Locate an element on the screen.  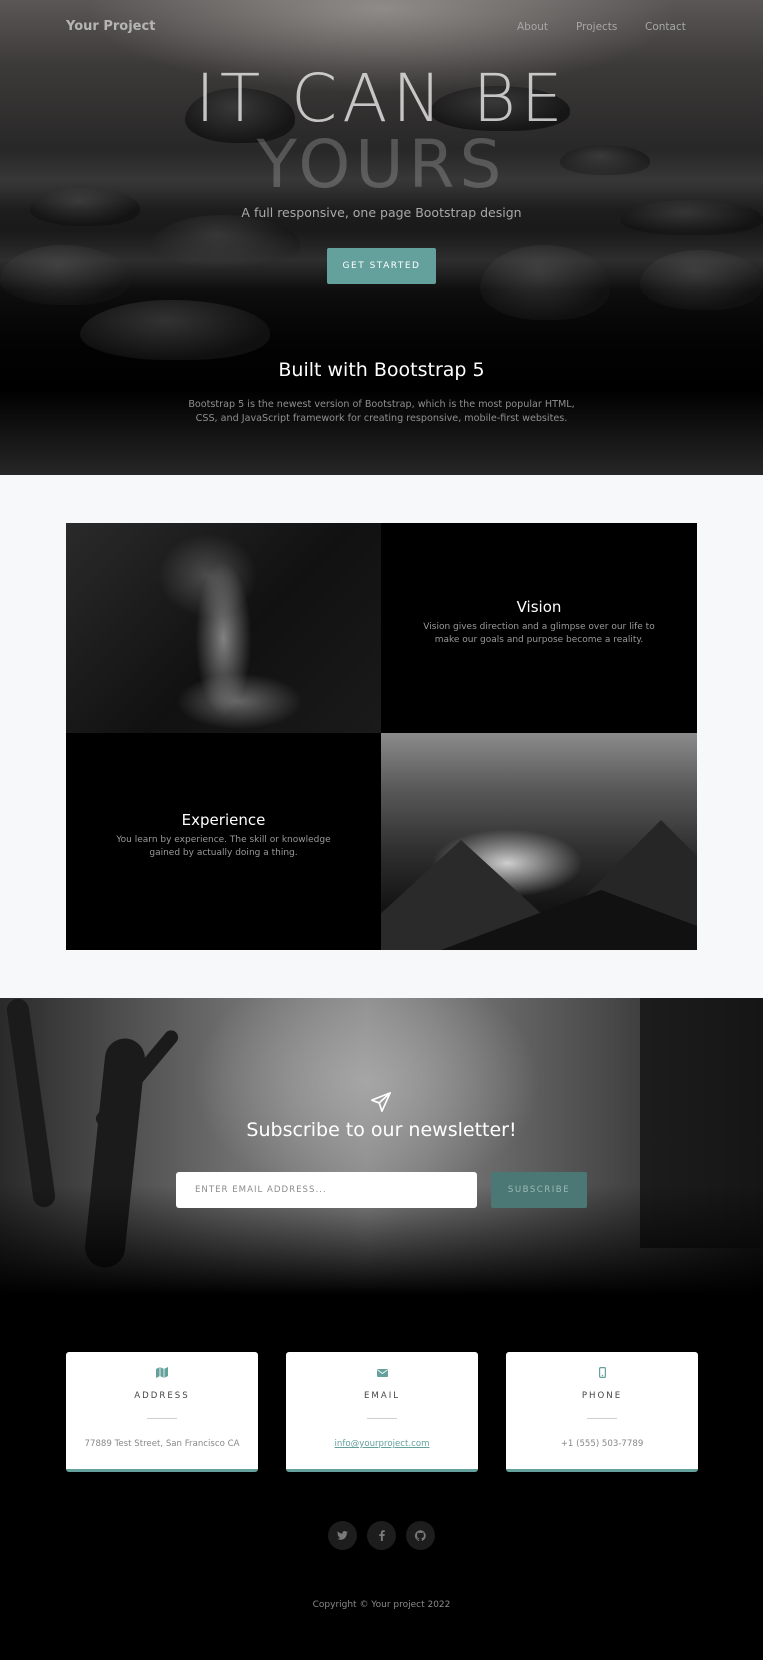
contact-card-phone: PHONE +1 (555) 503-7789 is located at coordinates (602, 1412).